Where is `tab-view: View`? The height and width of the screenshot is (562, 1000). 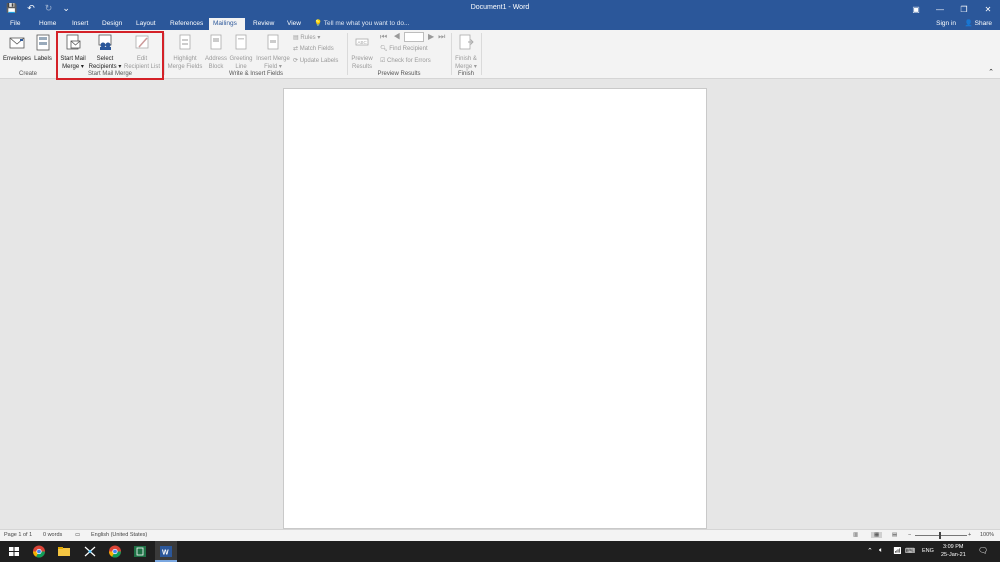 tab-view: View is located at coordinates (294, 24).